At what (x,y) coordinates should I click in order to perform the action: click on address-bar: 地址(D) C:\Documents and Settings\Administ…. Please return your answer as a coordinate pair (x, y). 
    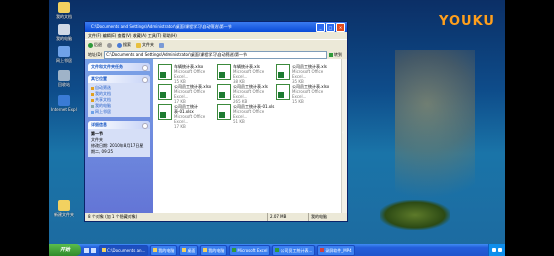
    Looking at the image, I should click on (216, 54).